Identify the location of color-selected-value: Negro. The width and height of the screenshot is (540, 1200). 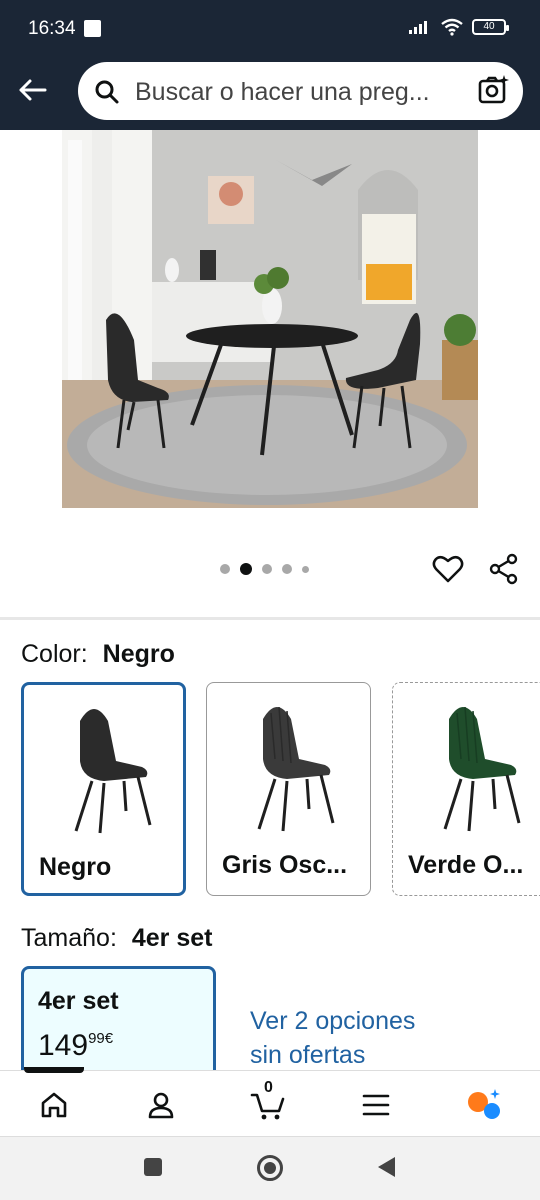
(138, 654).